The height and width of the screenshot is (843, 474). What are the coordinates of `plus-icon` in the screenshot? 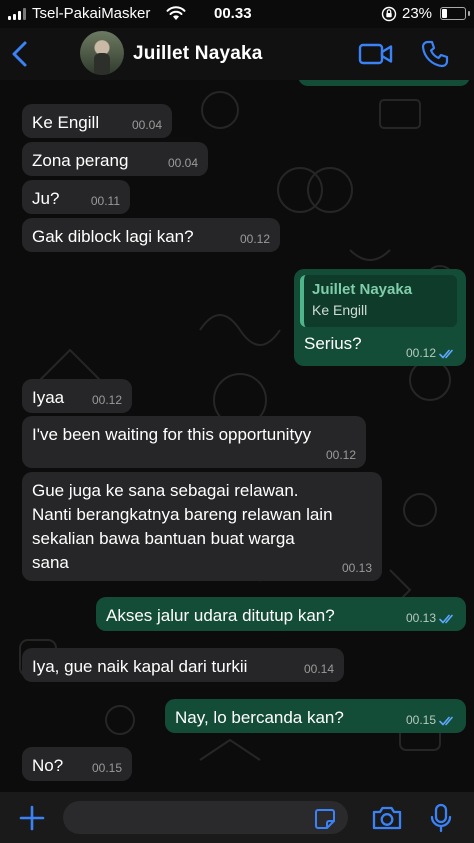 It's located at (32, 818).